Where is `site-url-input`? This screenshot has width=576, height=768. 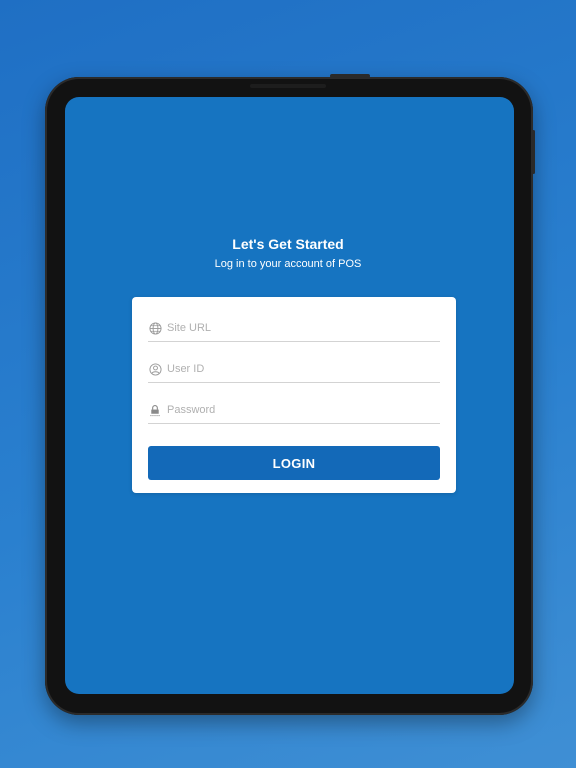 site-url-input is located at coordinates (297, 328).